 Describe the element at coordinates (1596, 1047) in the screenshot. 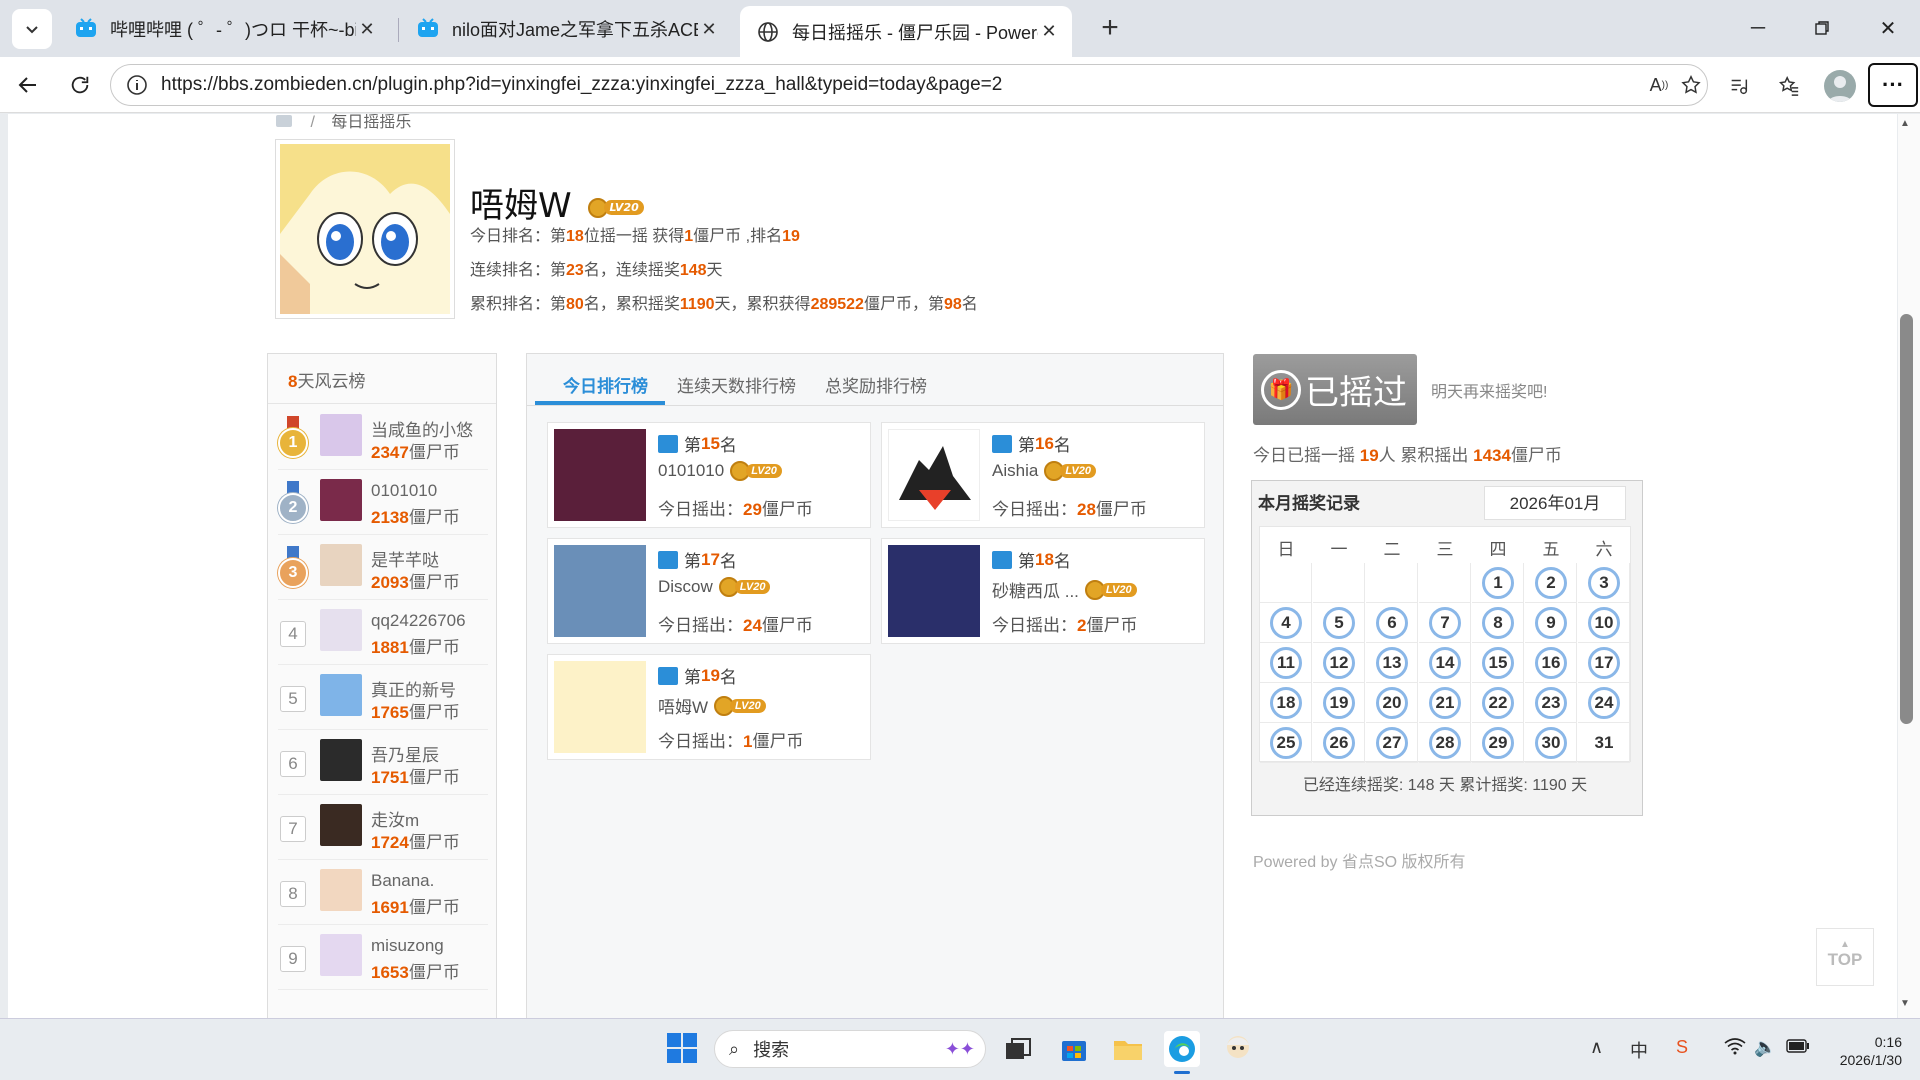

I see `chevron-up-icon: ∧` at that location.